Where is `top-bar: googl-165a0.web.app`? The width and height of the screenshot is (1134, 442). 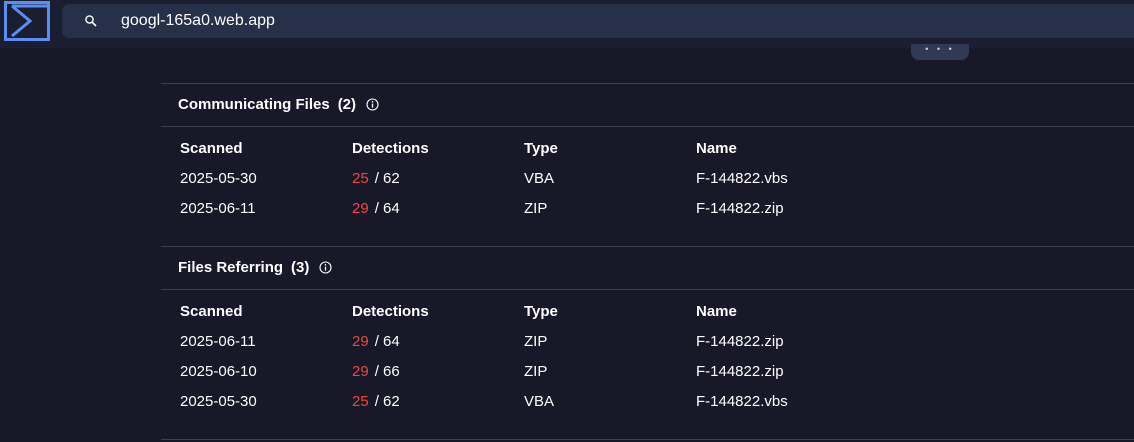
top-bar: googl-165a0.web.app is located at coordinates (567, 24).